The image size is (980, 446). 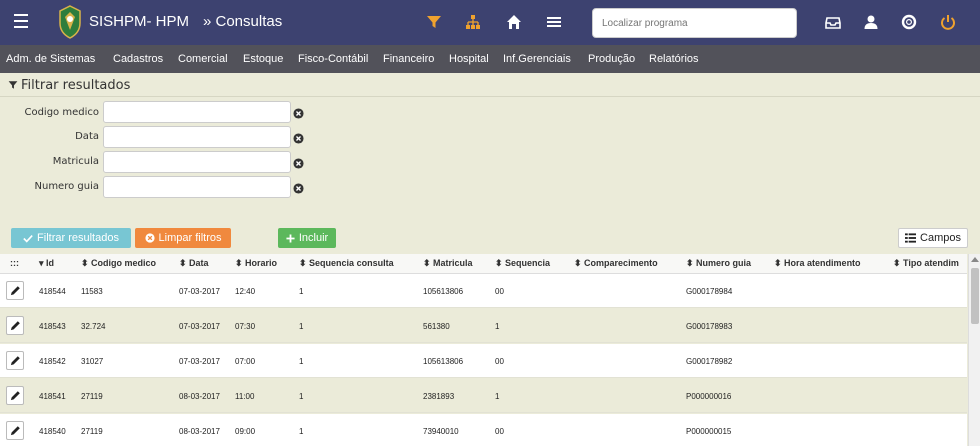 I want to click on divider, so click(x=490, y=96).